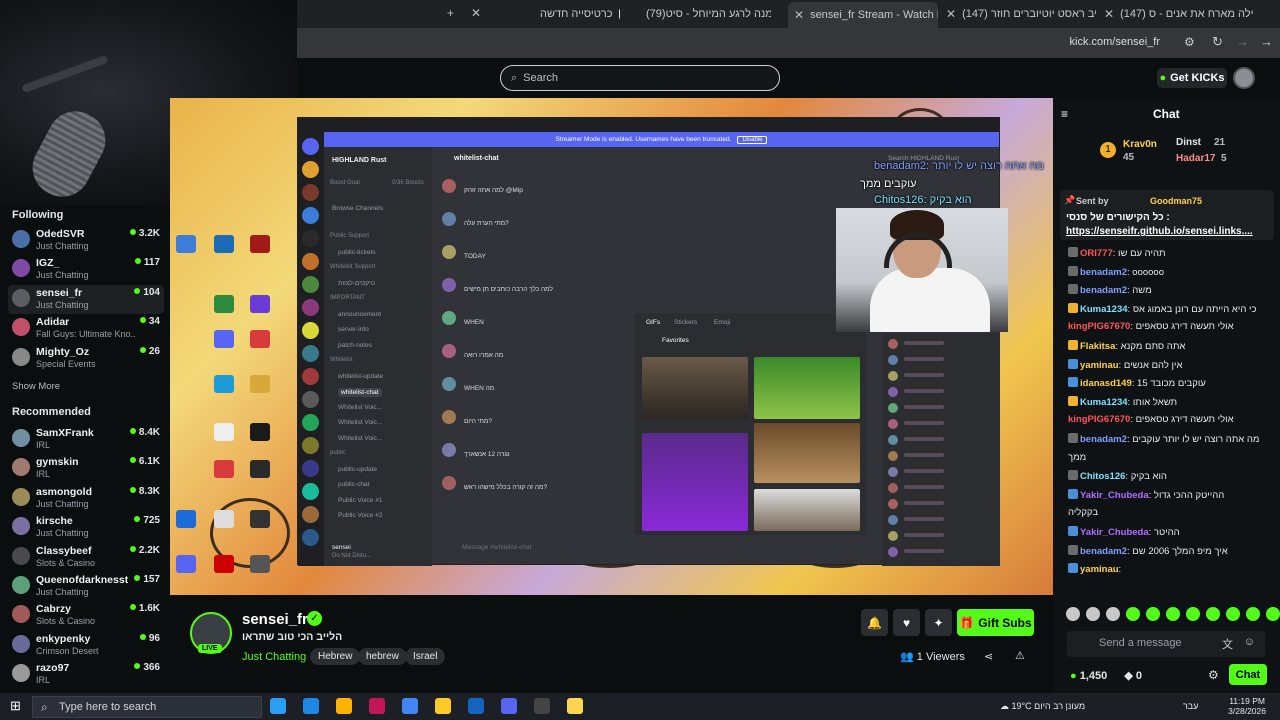 The height and width of the screenshot is (720, 1280). I want to click on channel-item: announcement, so click(359, 314).